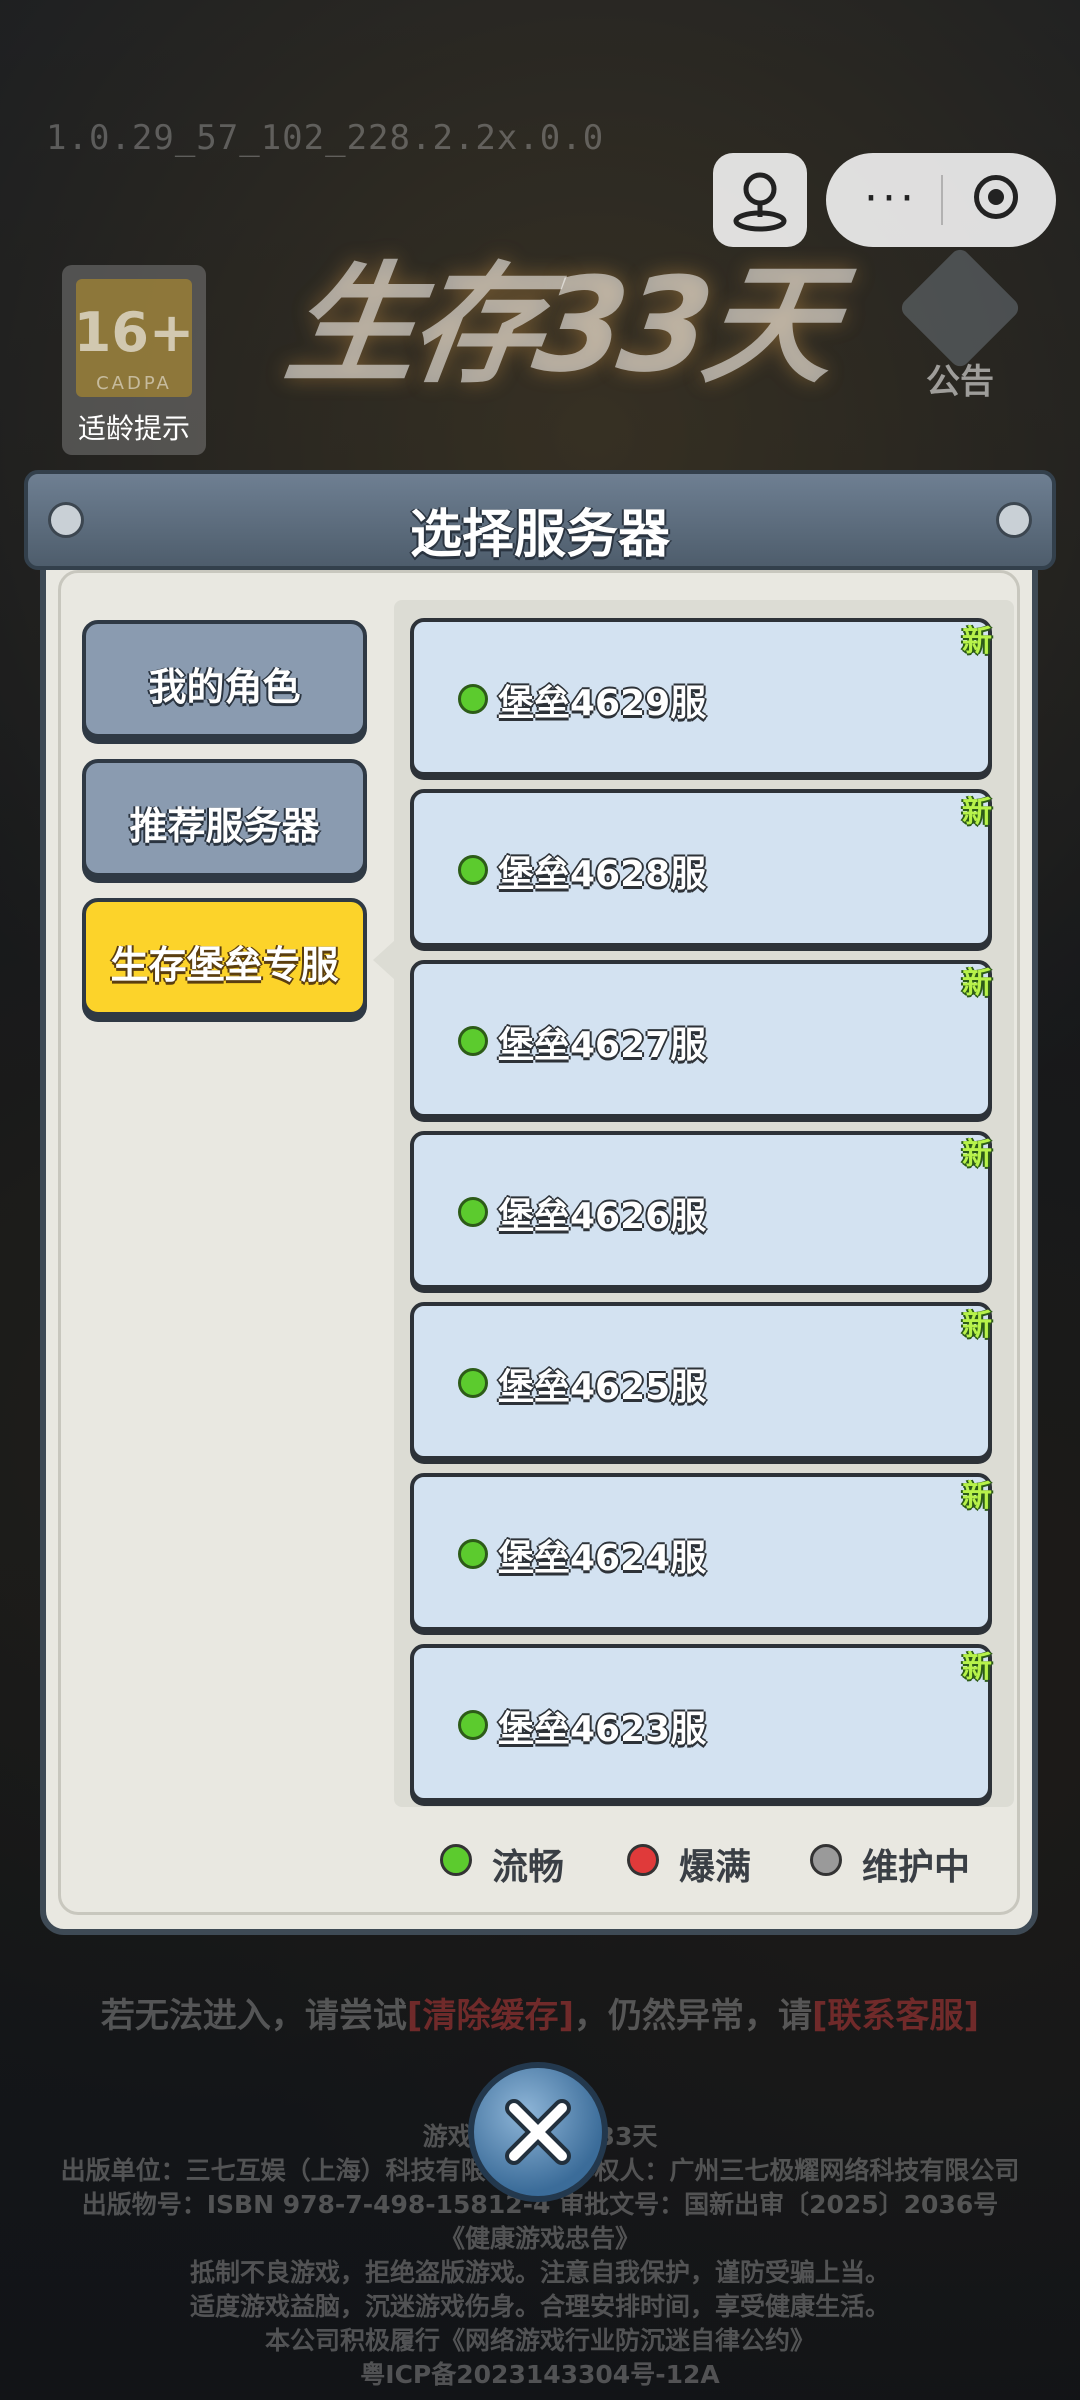 This screenshot has width=1080, height=2400. I want to click on status-dot-green-icon, so click(456, 1860).